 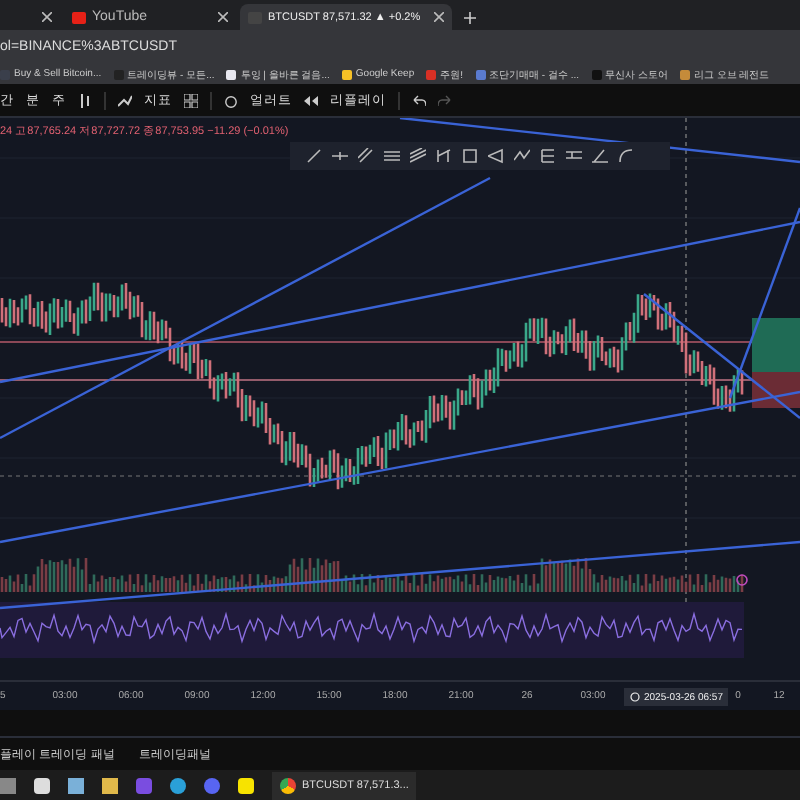 What do you see at coordinates (626, 156) in the screenshot?
I see `curve-icon` at bounding box center [626, 156].